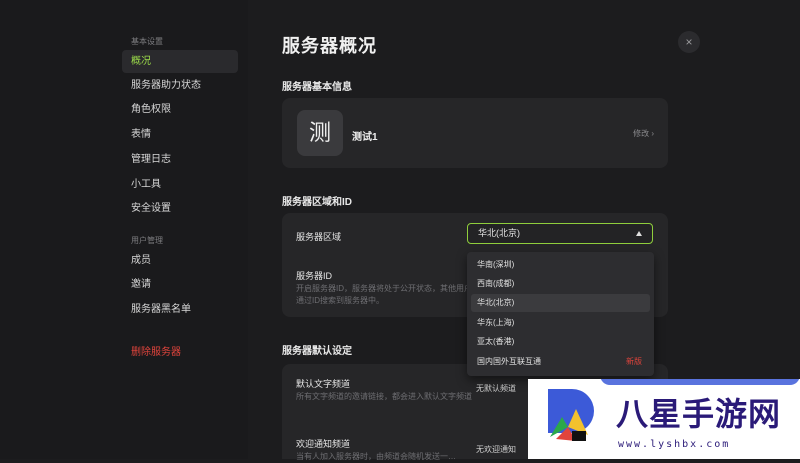  I want to click on watermark: 八星手游网 www.lyshbx.com, so click(664, 419).